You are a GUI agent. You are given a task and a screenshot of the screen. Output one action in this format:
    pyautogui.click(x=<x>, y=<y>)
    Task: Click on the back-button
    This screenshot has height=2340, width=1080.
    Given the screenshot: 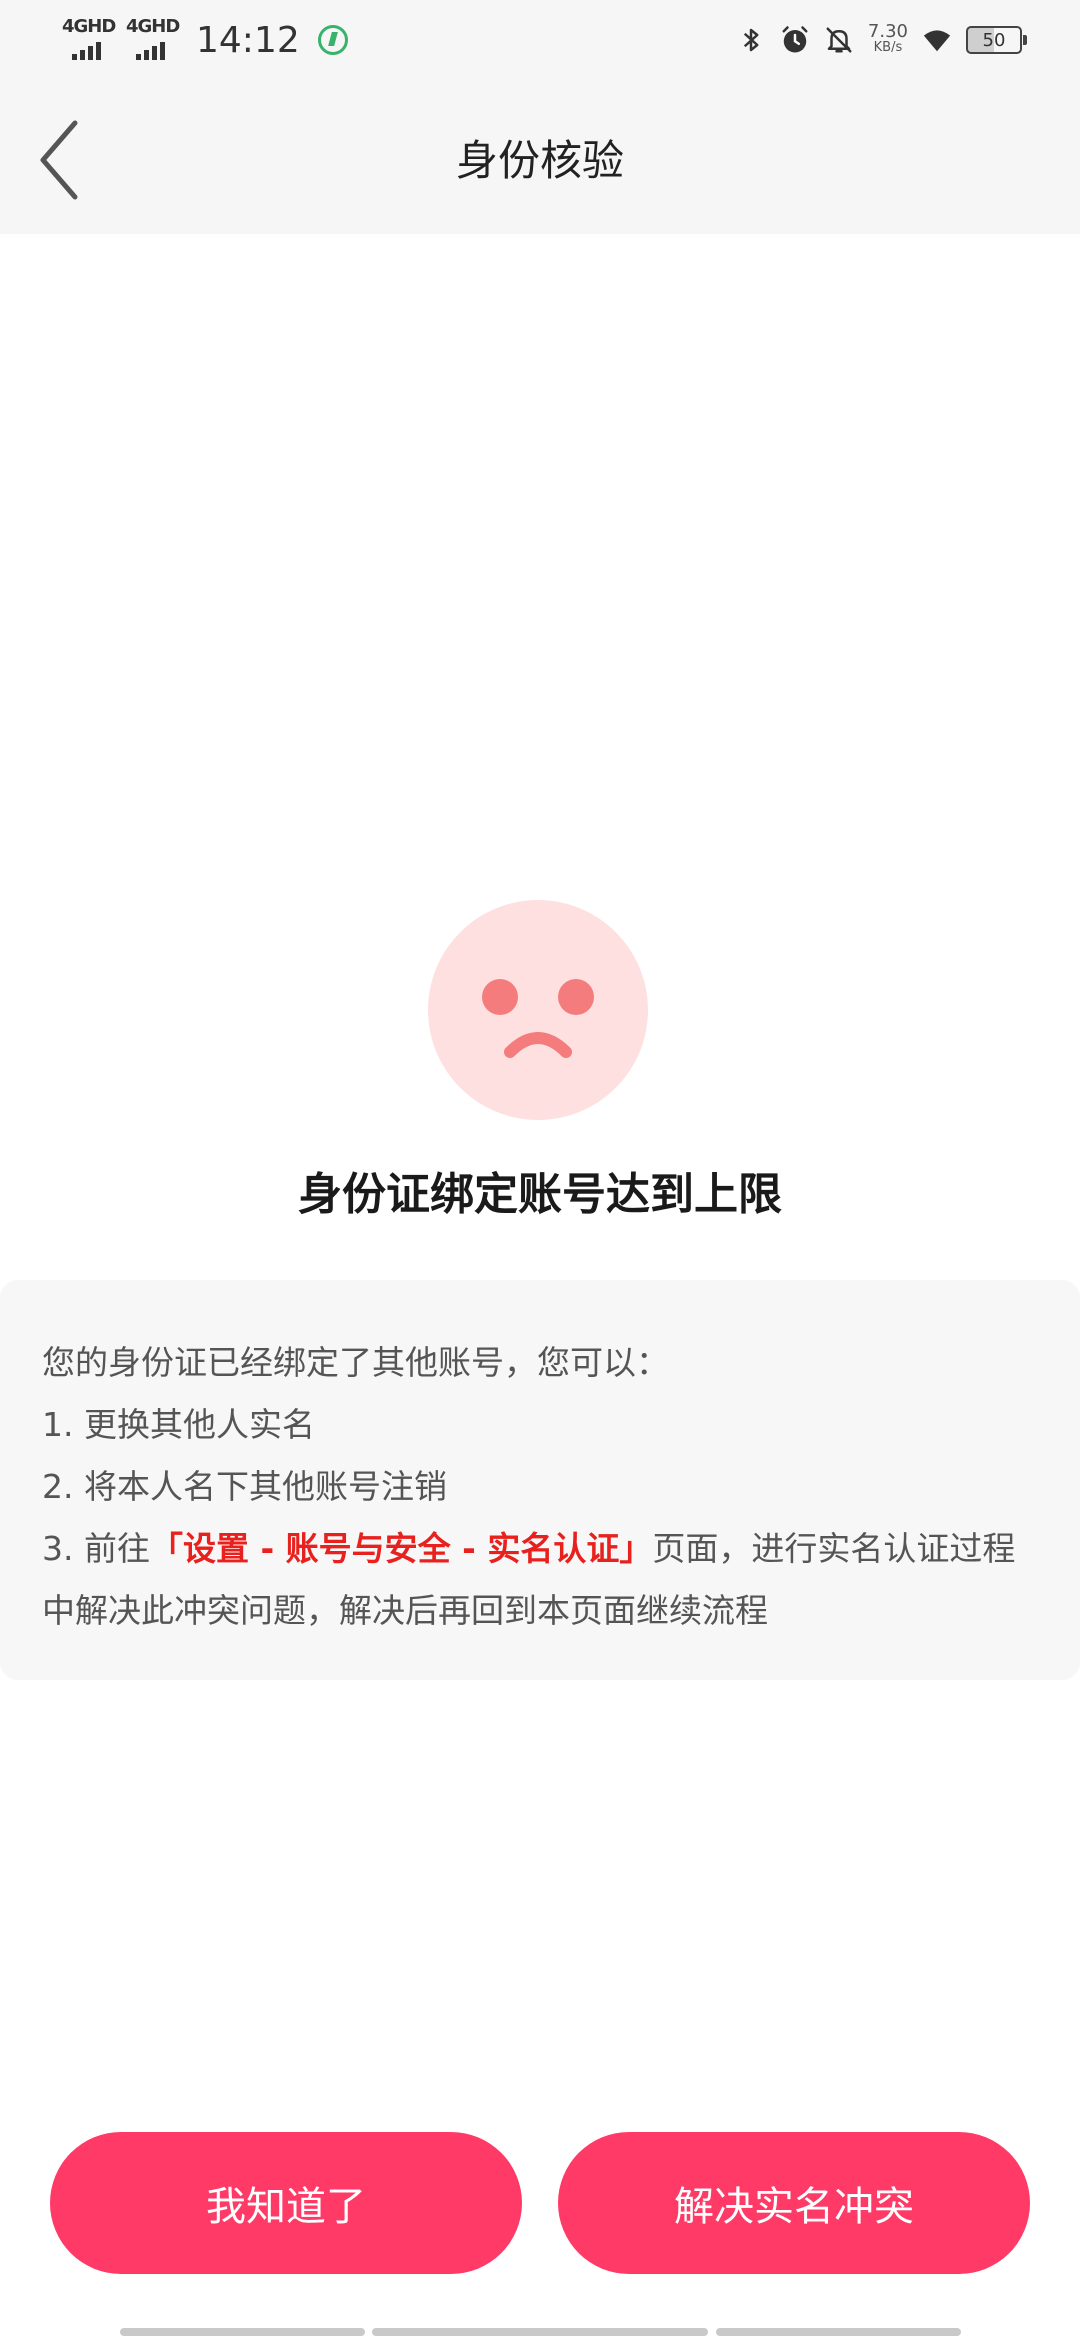 What is the action you would take?
    pyautogui.click(x=60, y=160)
    